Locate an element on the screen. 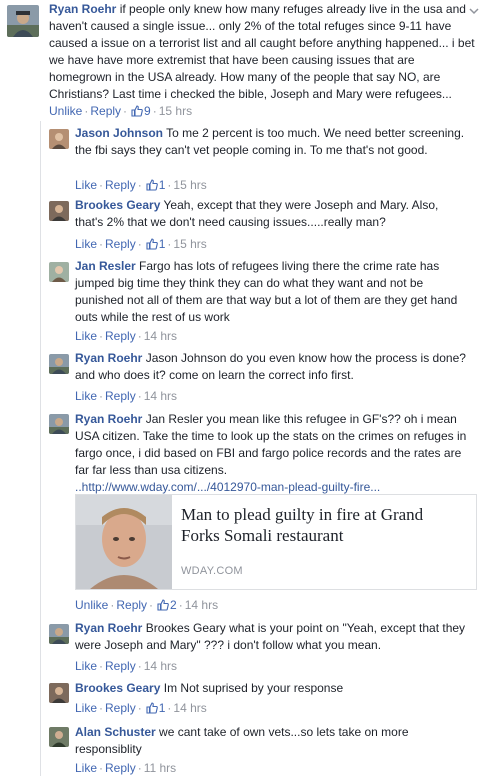 The width and height of the screenshot is (481, 776). chevron-down-icon is located at coordinates (474, 9).